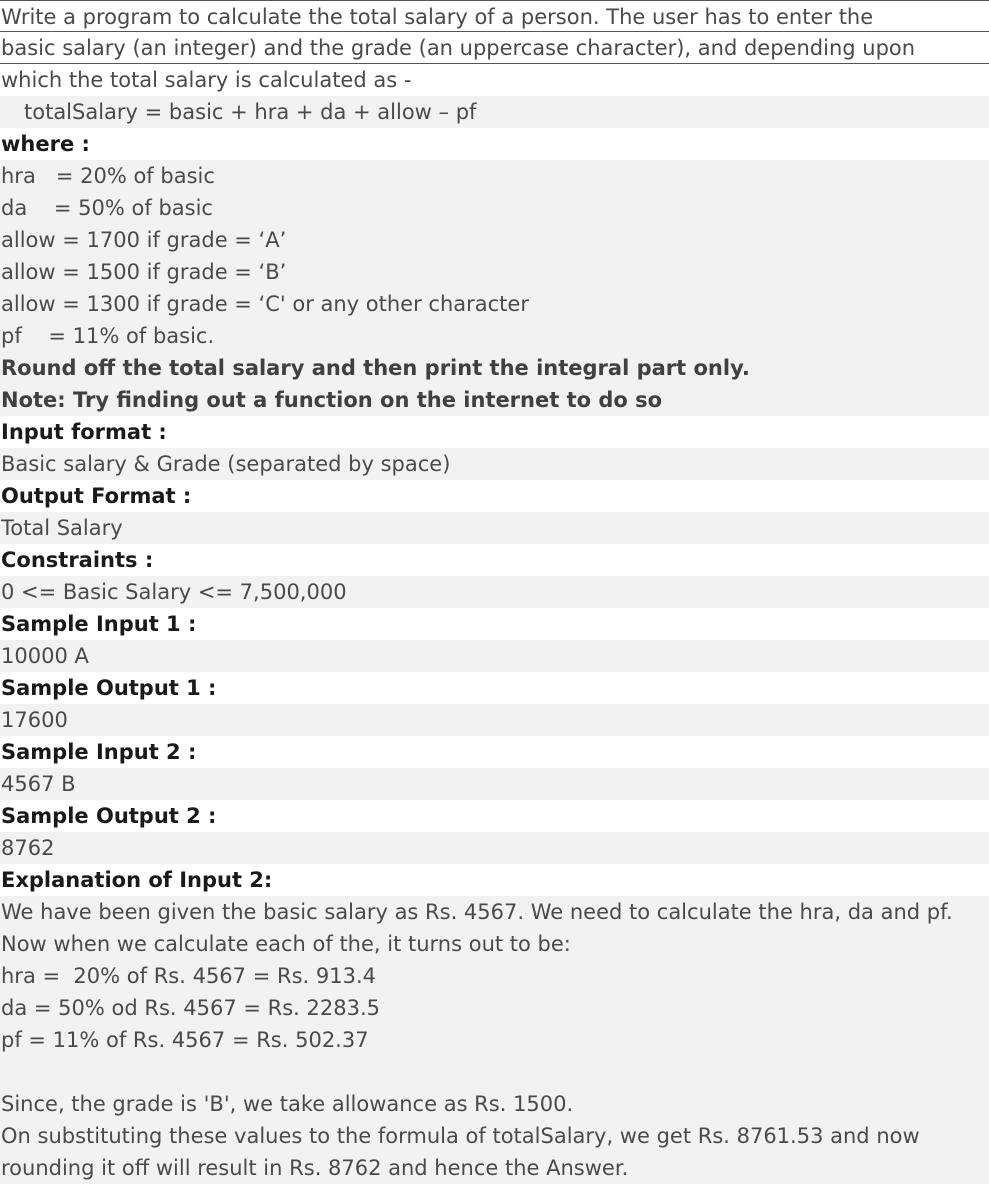  I want to click on definition-allow-a: allow = 1700 if grade = ‘A’, so click(494, 240).